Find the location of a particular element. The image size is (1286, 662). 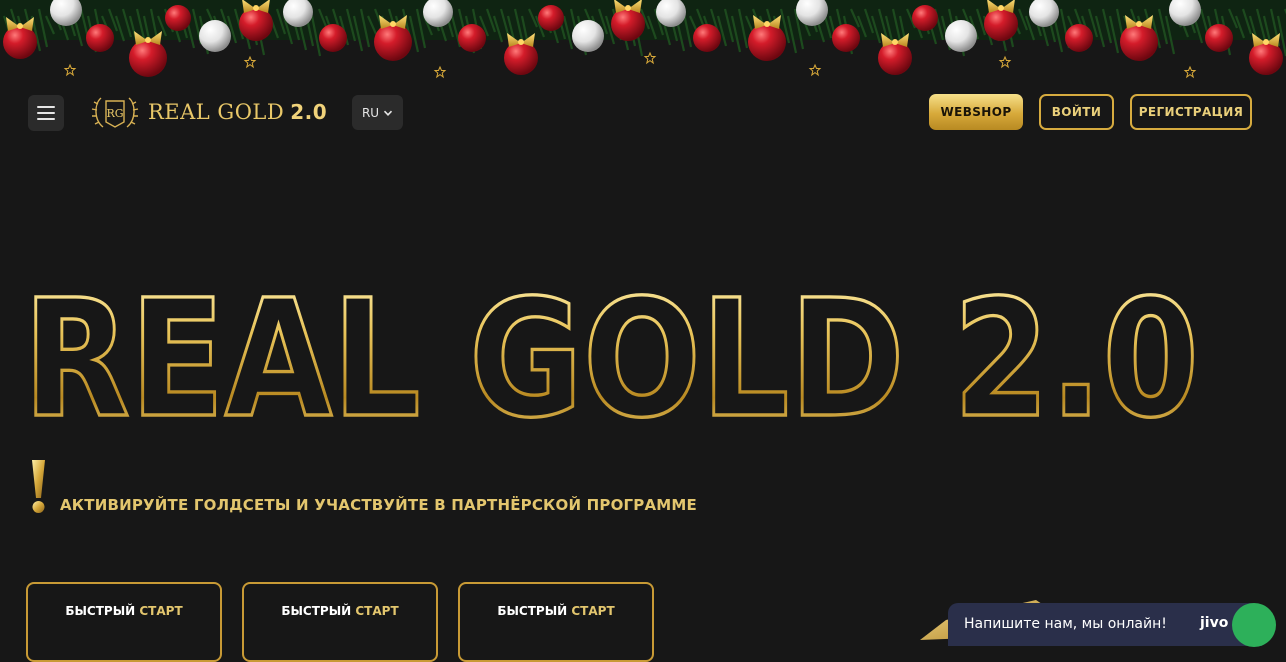

chevron-down-icon is located at coordinates (388, 113).